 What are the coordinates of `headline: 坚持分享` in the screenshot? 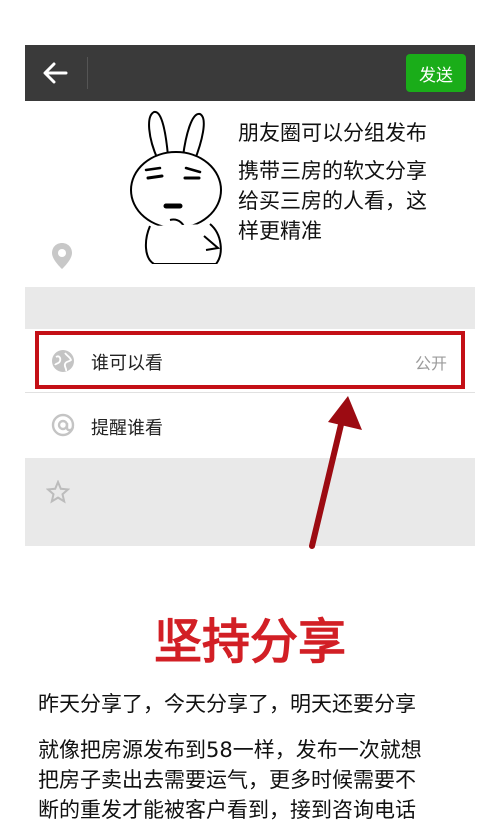 It's located at (249, 642).